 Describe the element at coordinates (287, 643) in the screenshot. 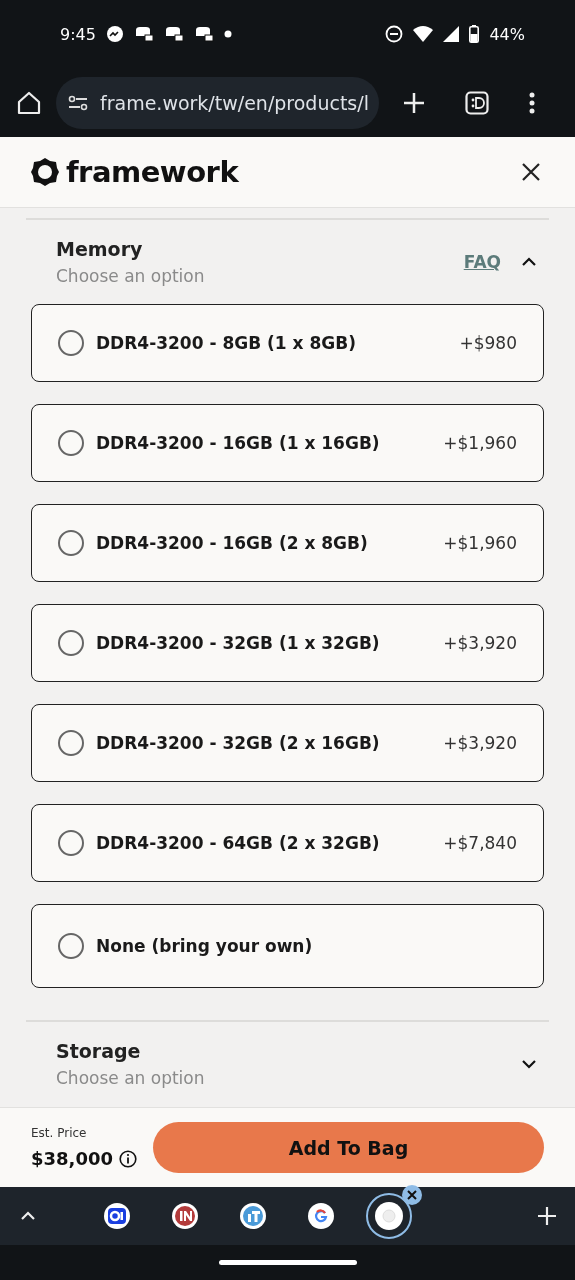

I see `option-card: DDR4-3200 - 32GB (1 x 32GB) +$3,920` at that location.